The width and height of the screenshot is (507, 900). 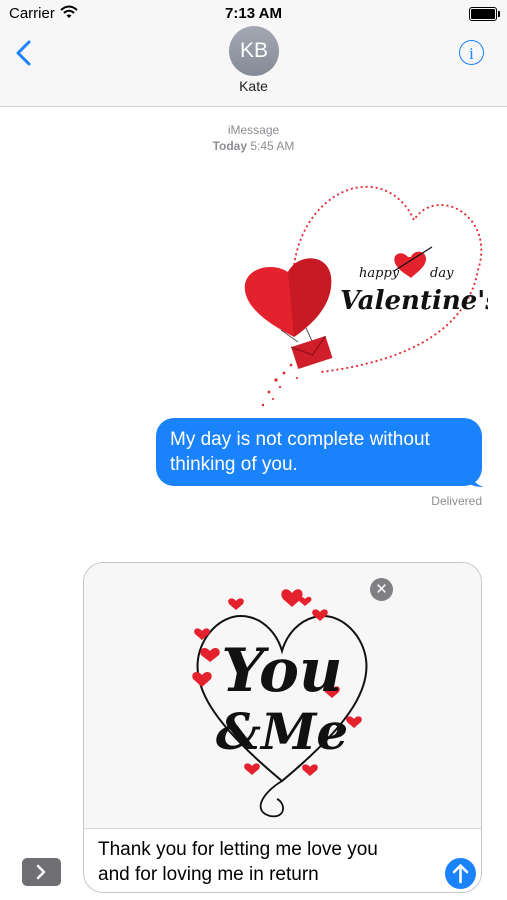 I want to click on back-icon, so click(x=24, y=55).